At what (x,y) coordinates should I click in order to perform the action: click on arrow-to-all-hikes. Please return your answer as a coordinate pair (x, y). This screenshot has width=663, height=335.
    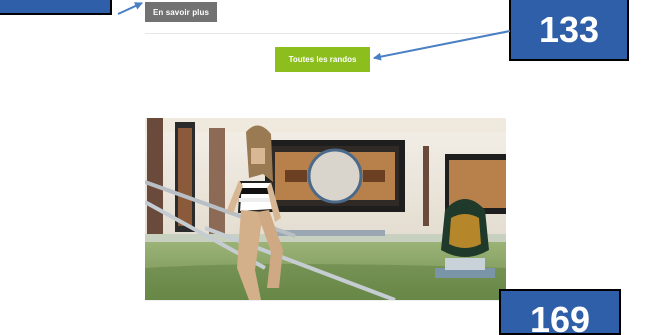
    Looking at the image, I should click on (442, 45).